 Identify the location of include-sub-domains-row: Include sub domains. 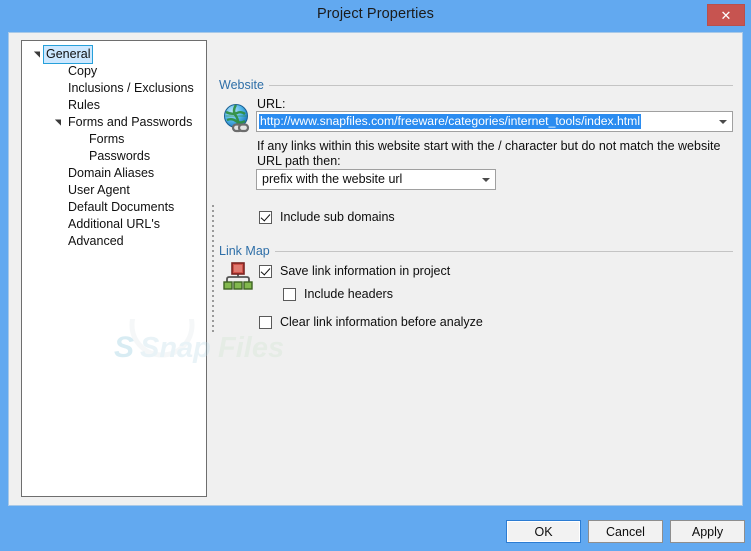
(327, 217).